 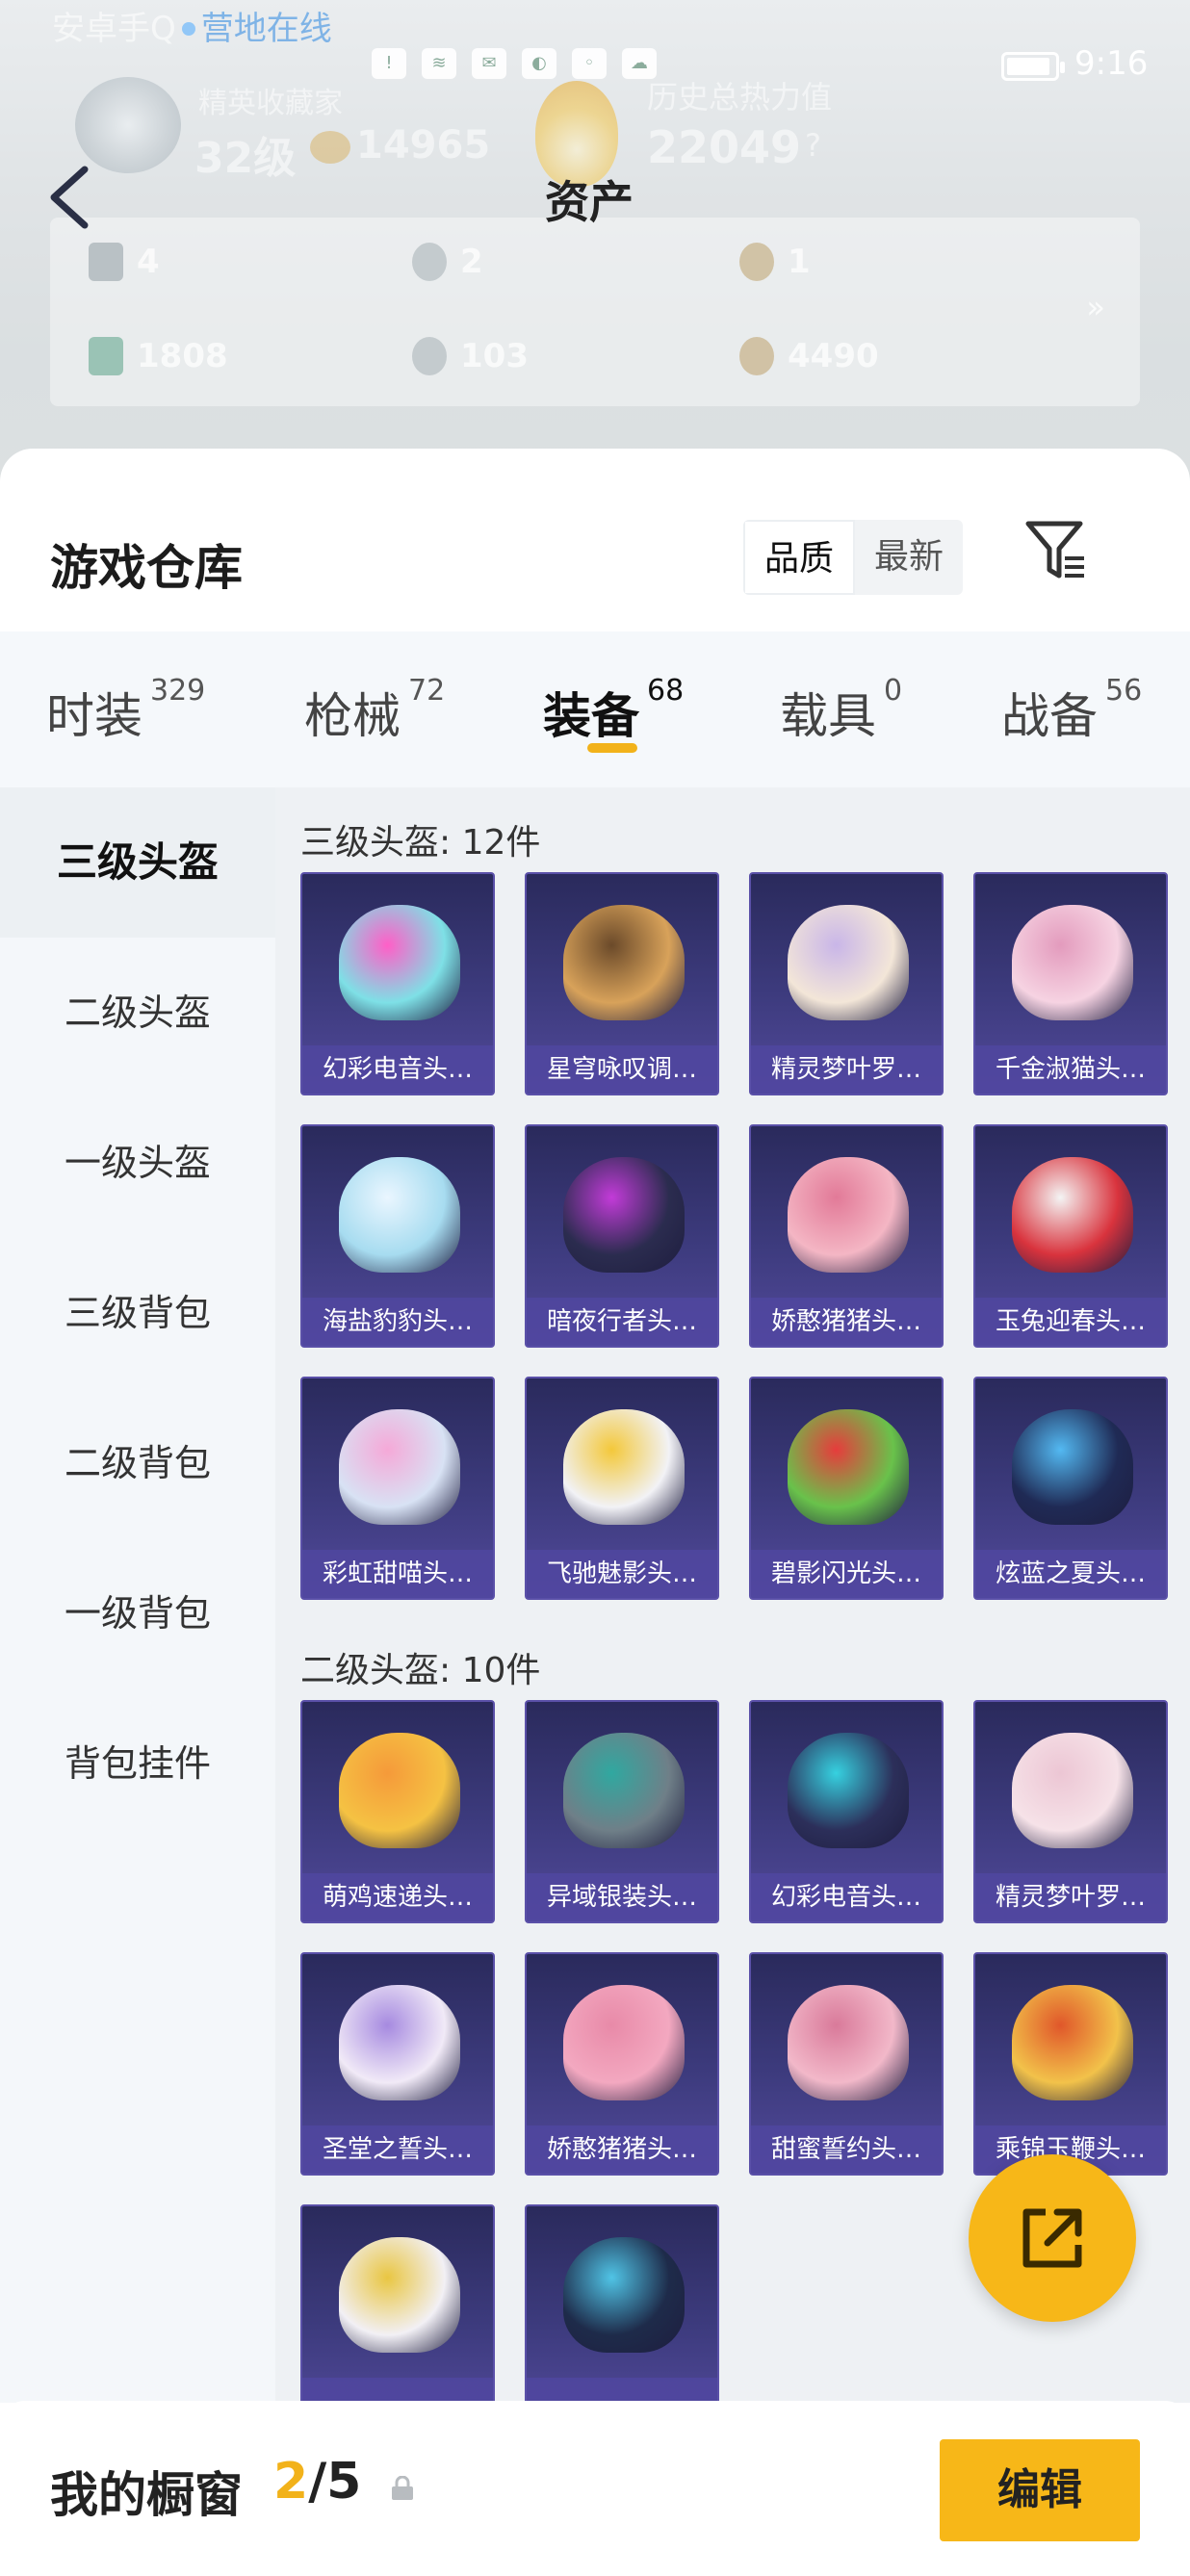 What do you see at coordinates (138, 1013) in the screenshot?
I see `sidebar-item-level2-helmet: 二级头盔` at bounding box center [138, 1013].